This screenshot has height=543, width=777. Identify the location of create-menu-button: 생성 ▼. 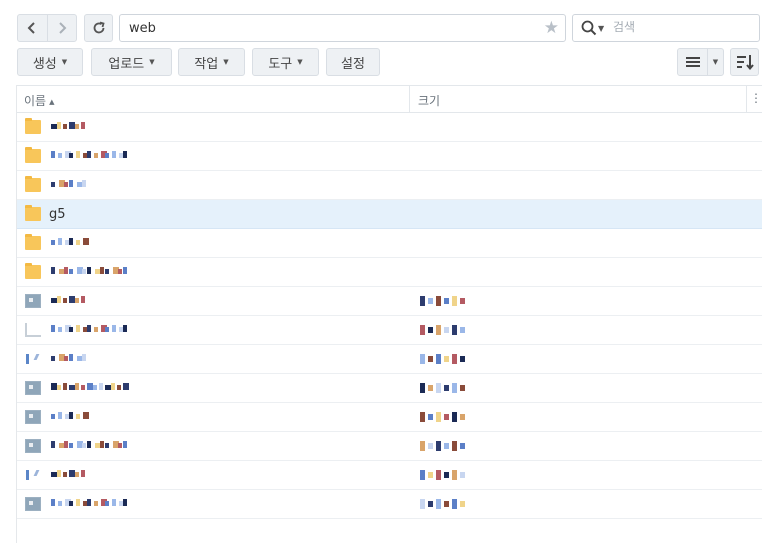
(50, 62).